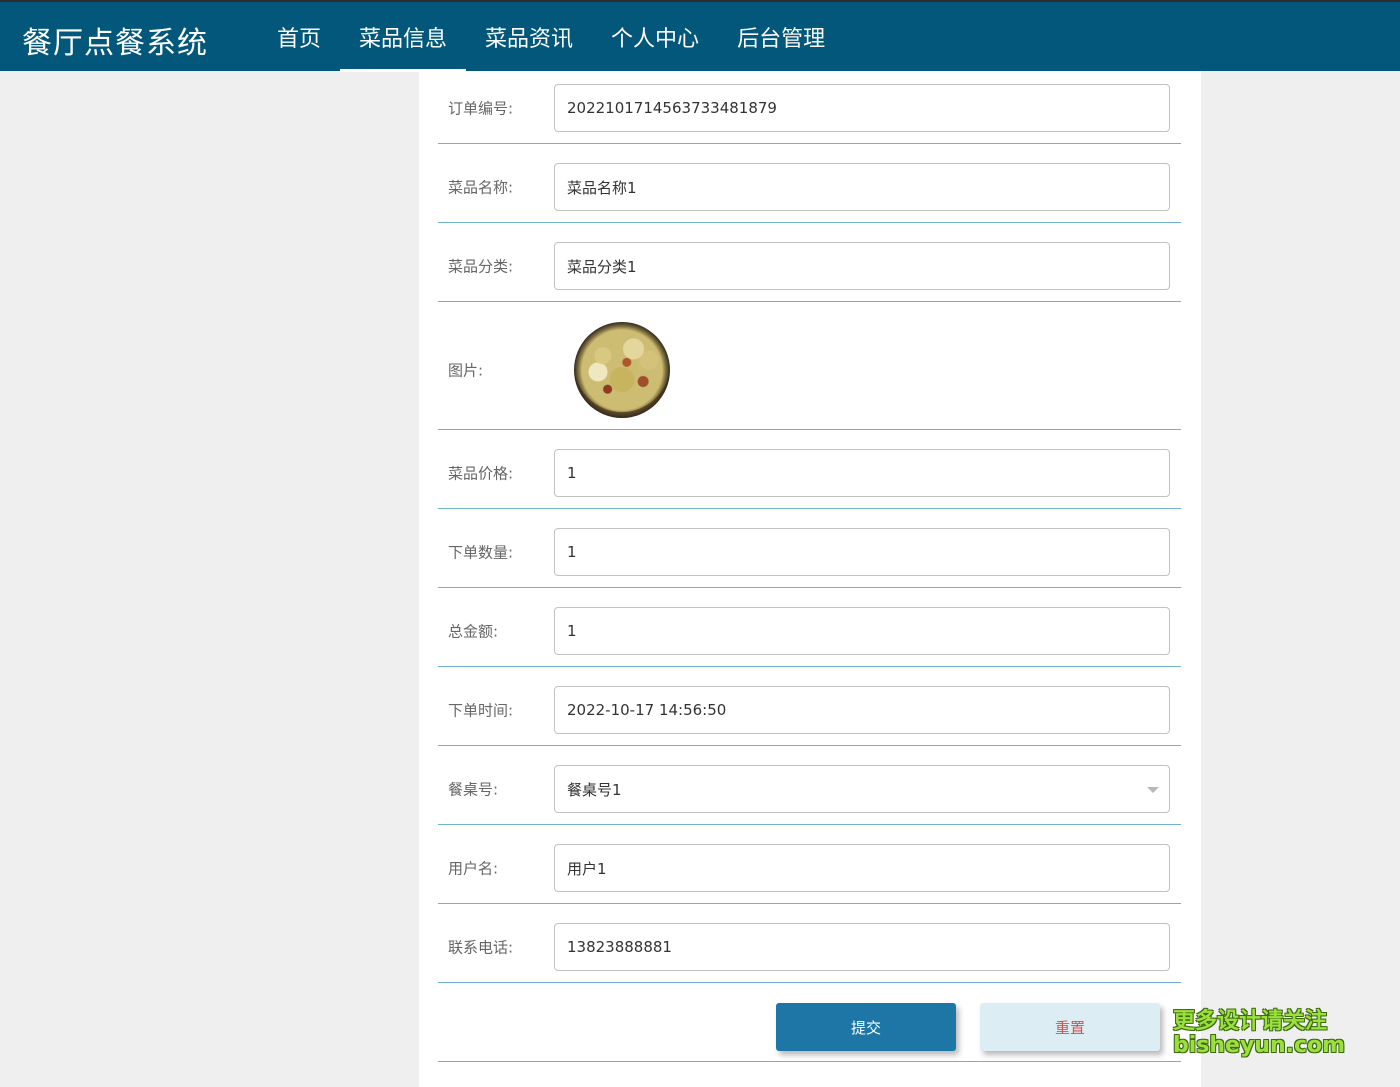 The image size is (1400, 1087). What do you see at coordinates (481, 710) in the screenshot?
I see `order-time-label: 下单时间:` at bounding box center [481, 710].